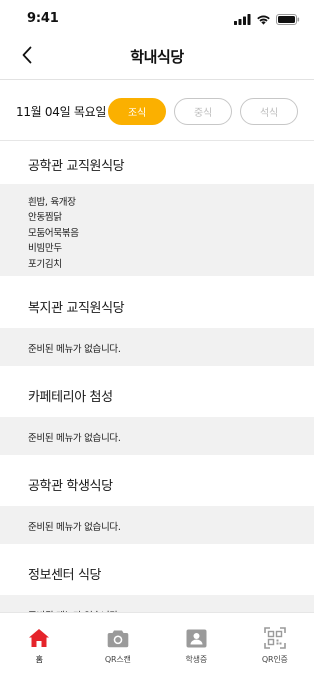 The image size is (320, 680). What do you see at coordinates (274, 659) in the screenshot?
I see `tab-label: QR인증` at bounding box center [274, 659].